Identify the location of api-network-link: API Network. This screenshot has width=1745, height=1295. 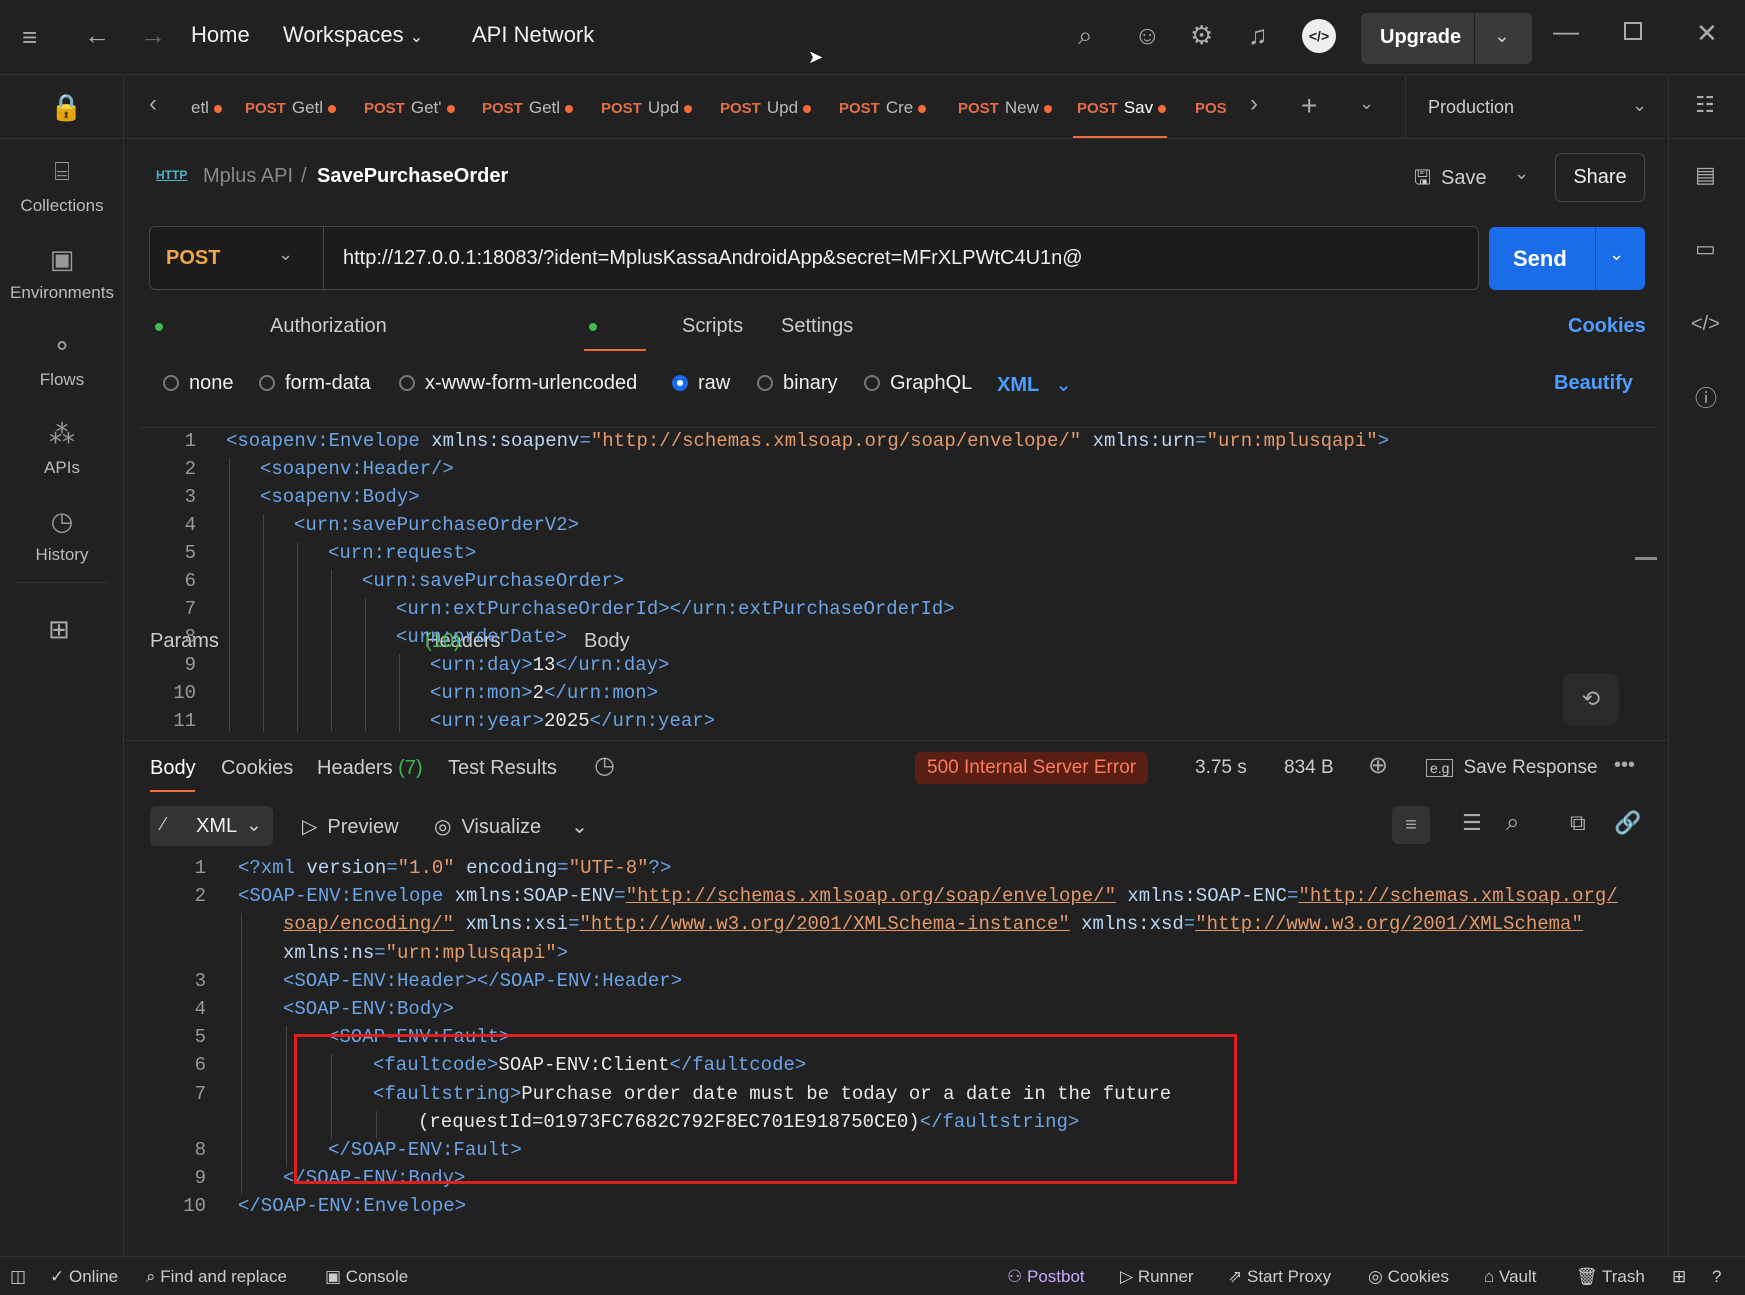
(533, 35).